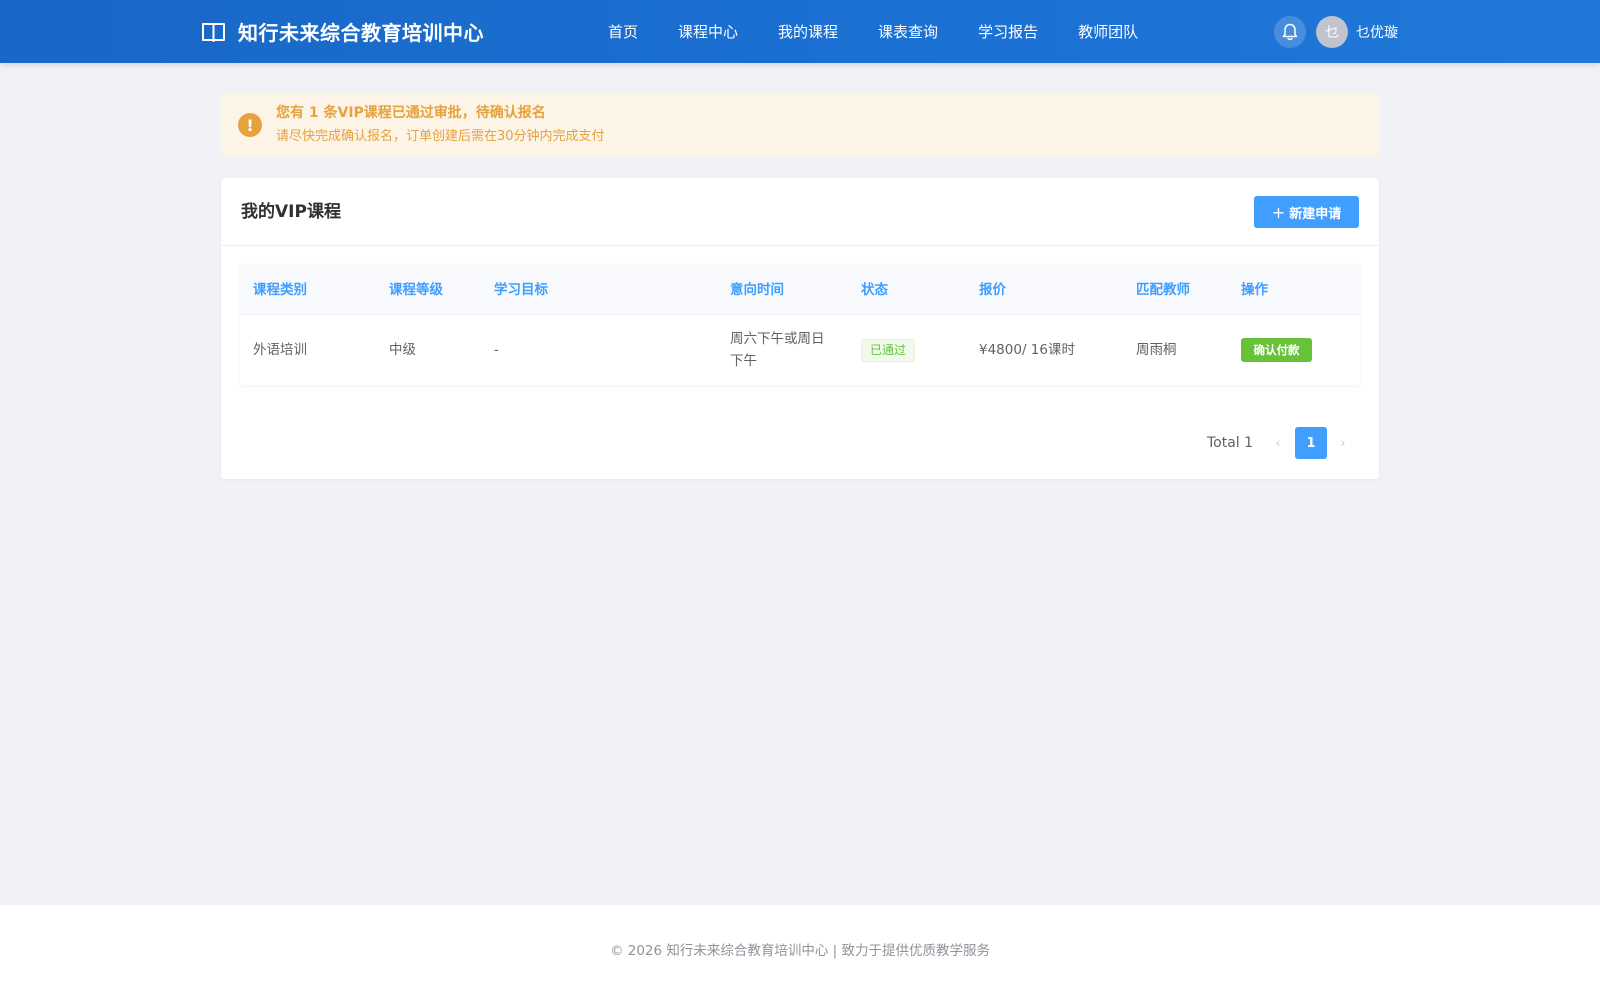  What do you see at coordinates (800, 212) in the screenshot?
I see `card-header: 我的VIP课程 + 新建申请` at bounding box center [800, 212].